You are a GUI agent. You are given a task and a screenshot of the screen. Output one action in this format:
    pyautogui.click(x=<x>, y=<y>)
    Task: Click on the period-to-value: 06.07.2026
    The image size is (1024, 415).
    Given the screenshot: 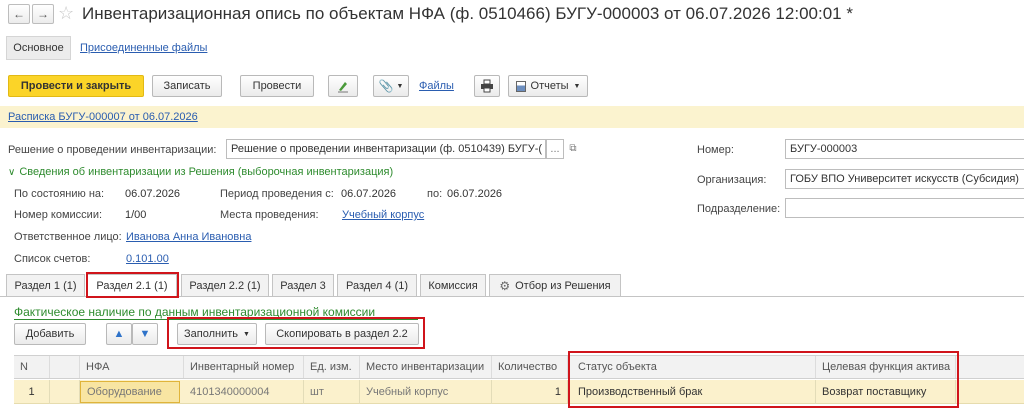 What is the action you would take?
    pyautogui.click(x=475, y=194)
    